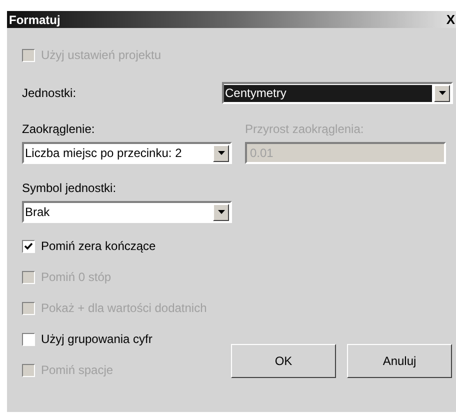 The width and height of the screenshot is (456, 418). I want to click on field-label: Jednostki:, so click(49, 93).